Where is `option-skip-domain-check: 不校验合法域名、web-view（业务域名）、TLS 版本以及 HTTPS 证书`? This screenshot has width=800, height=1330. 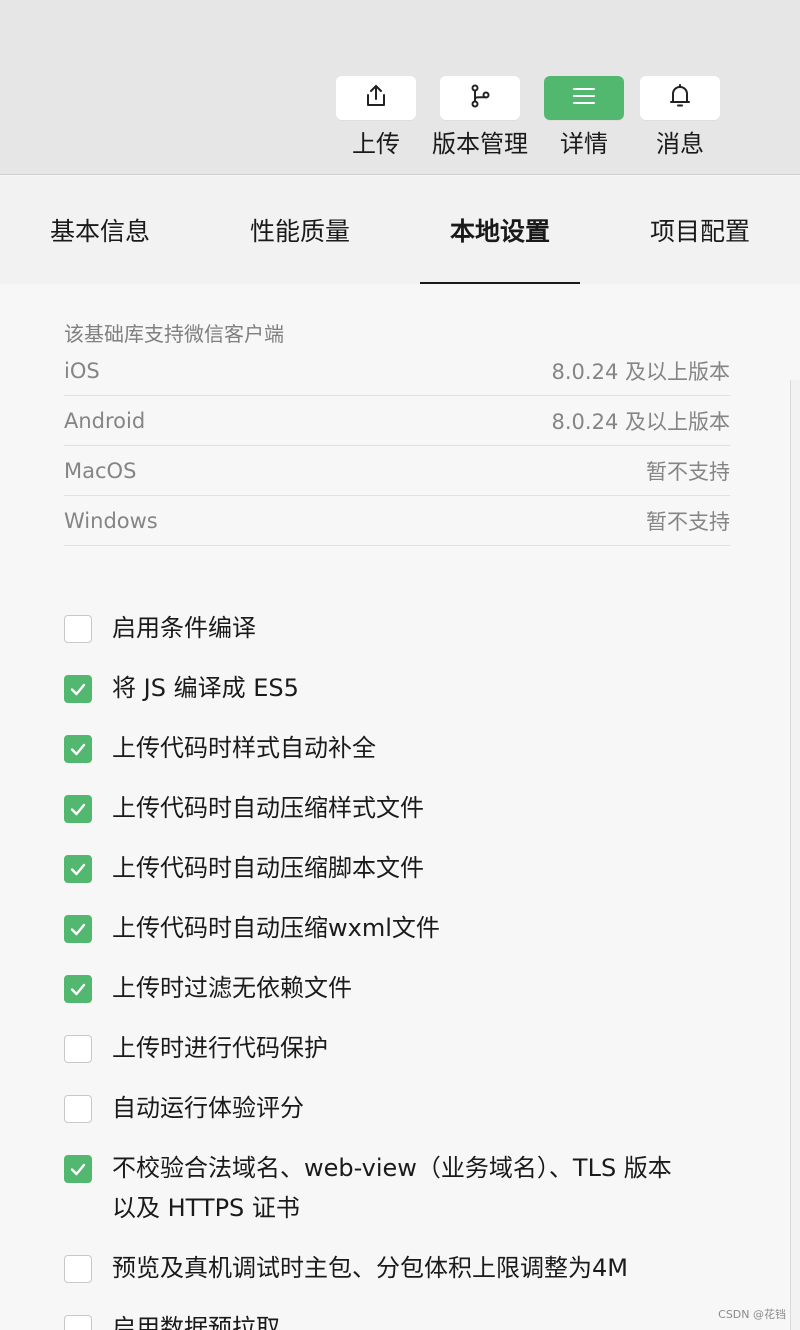 option-skip-domain-check: 不校验合法域名、web-view（业务域名）、TLS 版本以及 HTTPS 证书 is located at coordinates (397, 1191).